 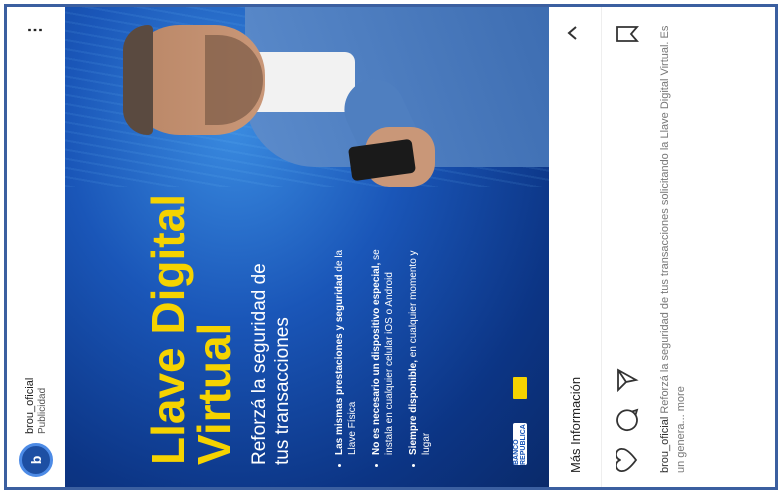 What do you see at coordinates (627, 380) in the screenshot?
I see `send-icon` at bounding box center [627, 380].